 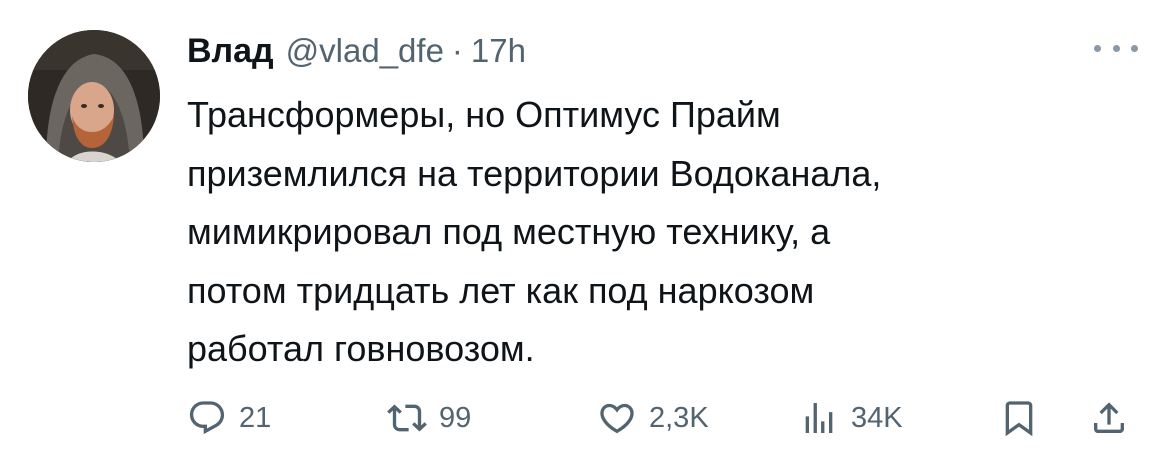 What do you see at coordinates (230, 51) in the screenshot?
I see `display-name: Влад` at bounding box center [230, 51].